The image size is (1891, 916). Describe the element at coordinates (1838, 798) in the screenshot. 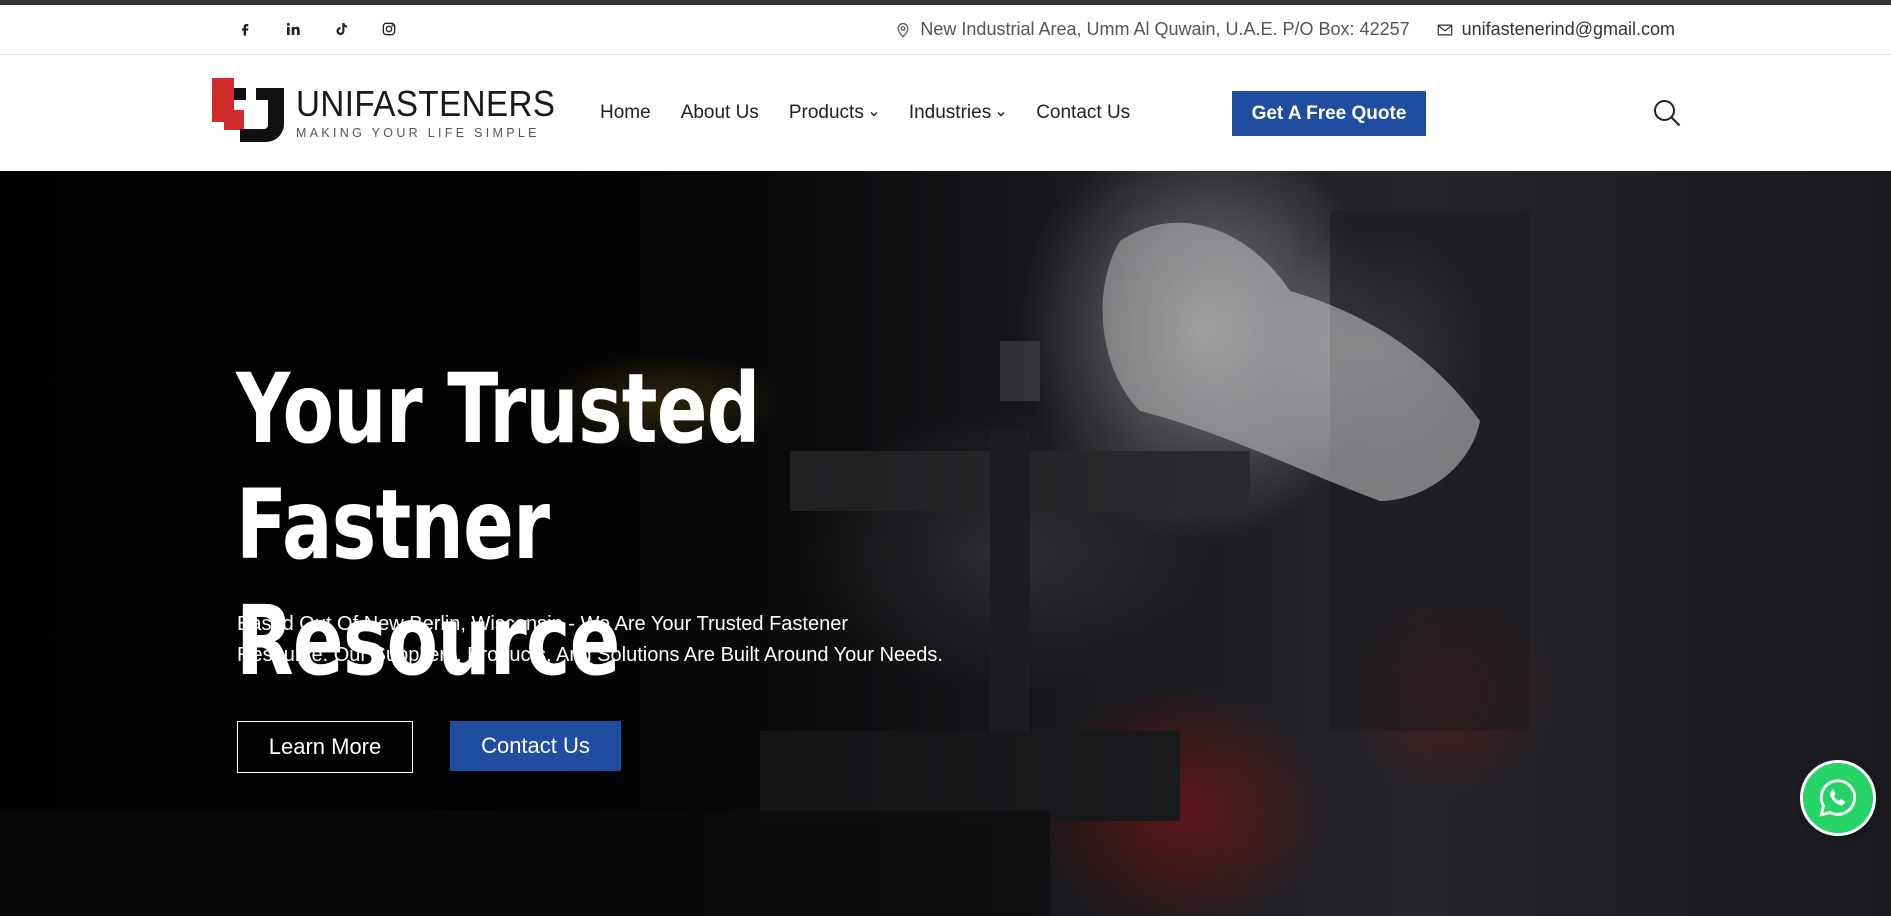

I see `whatsapp-icon` at that location.